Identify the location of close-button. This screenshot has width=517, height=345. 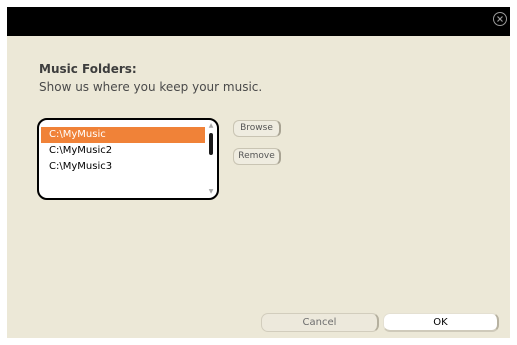
(500, 19).